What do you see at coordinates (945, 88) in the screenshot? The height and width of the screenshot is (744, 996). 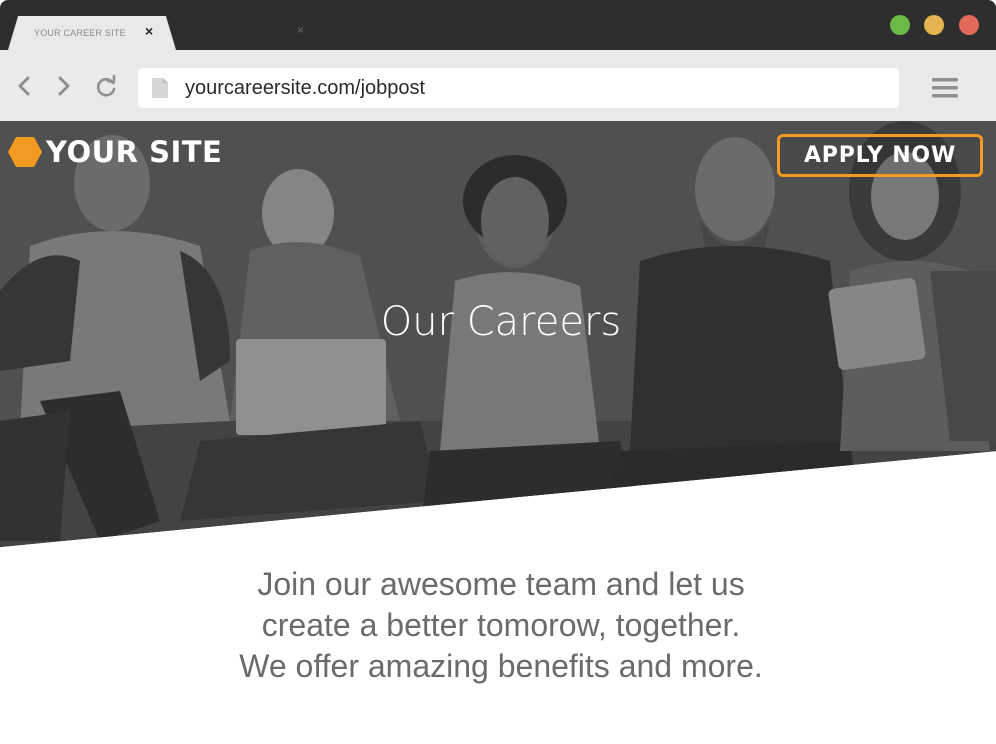 I see `menu-icon` at bounding box center [945, 88].